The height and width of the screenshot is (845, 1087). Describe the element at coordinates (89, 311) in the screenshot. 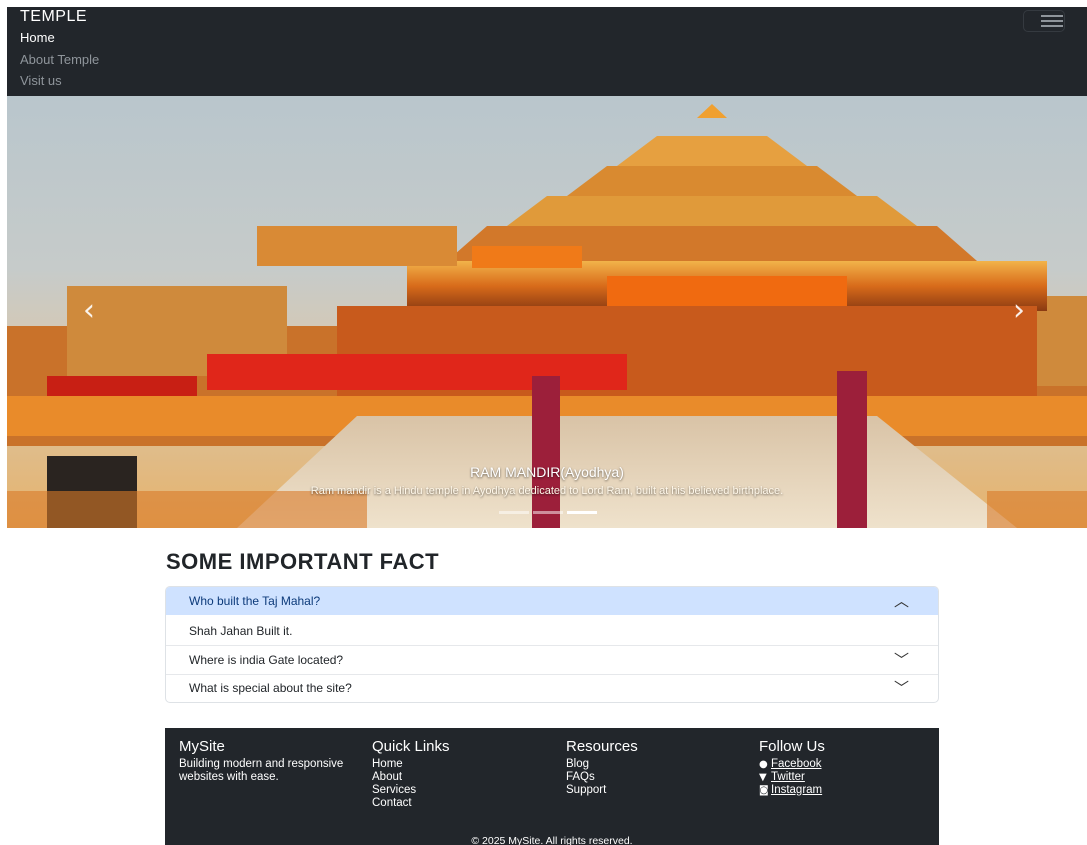

I see `carousel-prev-icon: ‹` at that location.